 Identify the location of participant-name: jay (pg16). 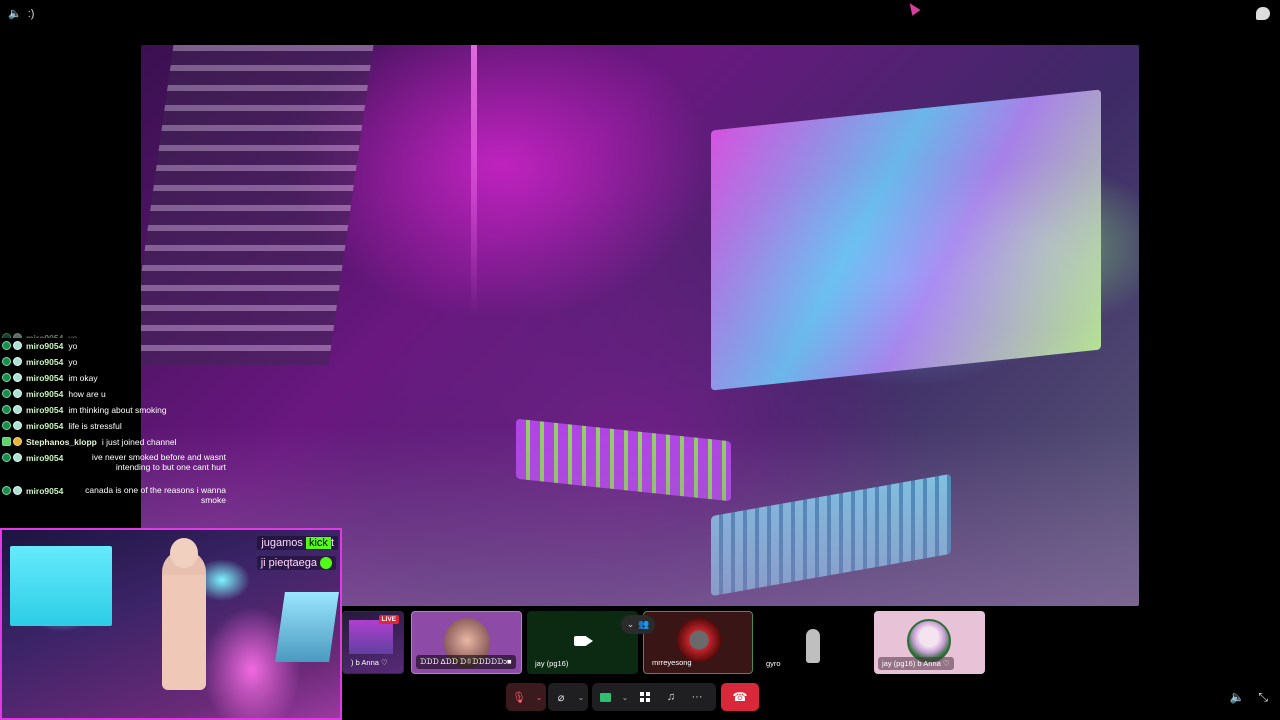
(552, 663).